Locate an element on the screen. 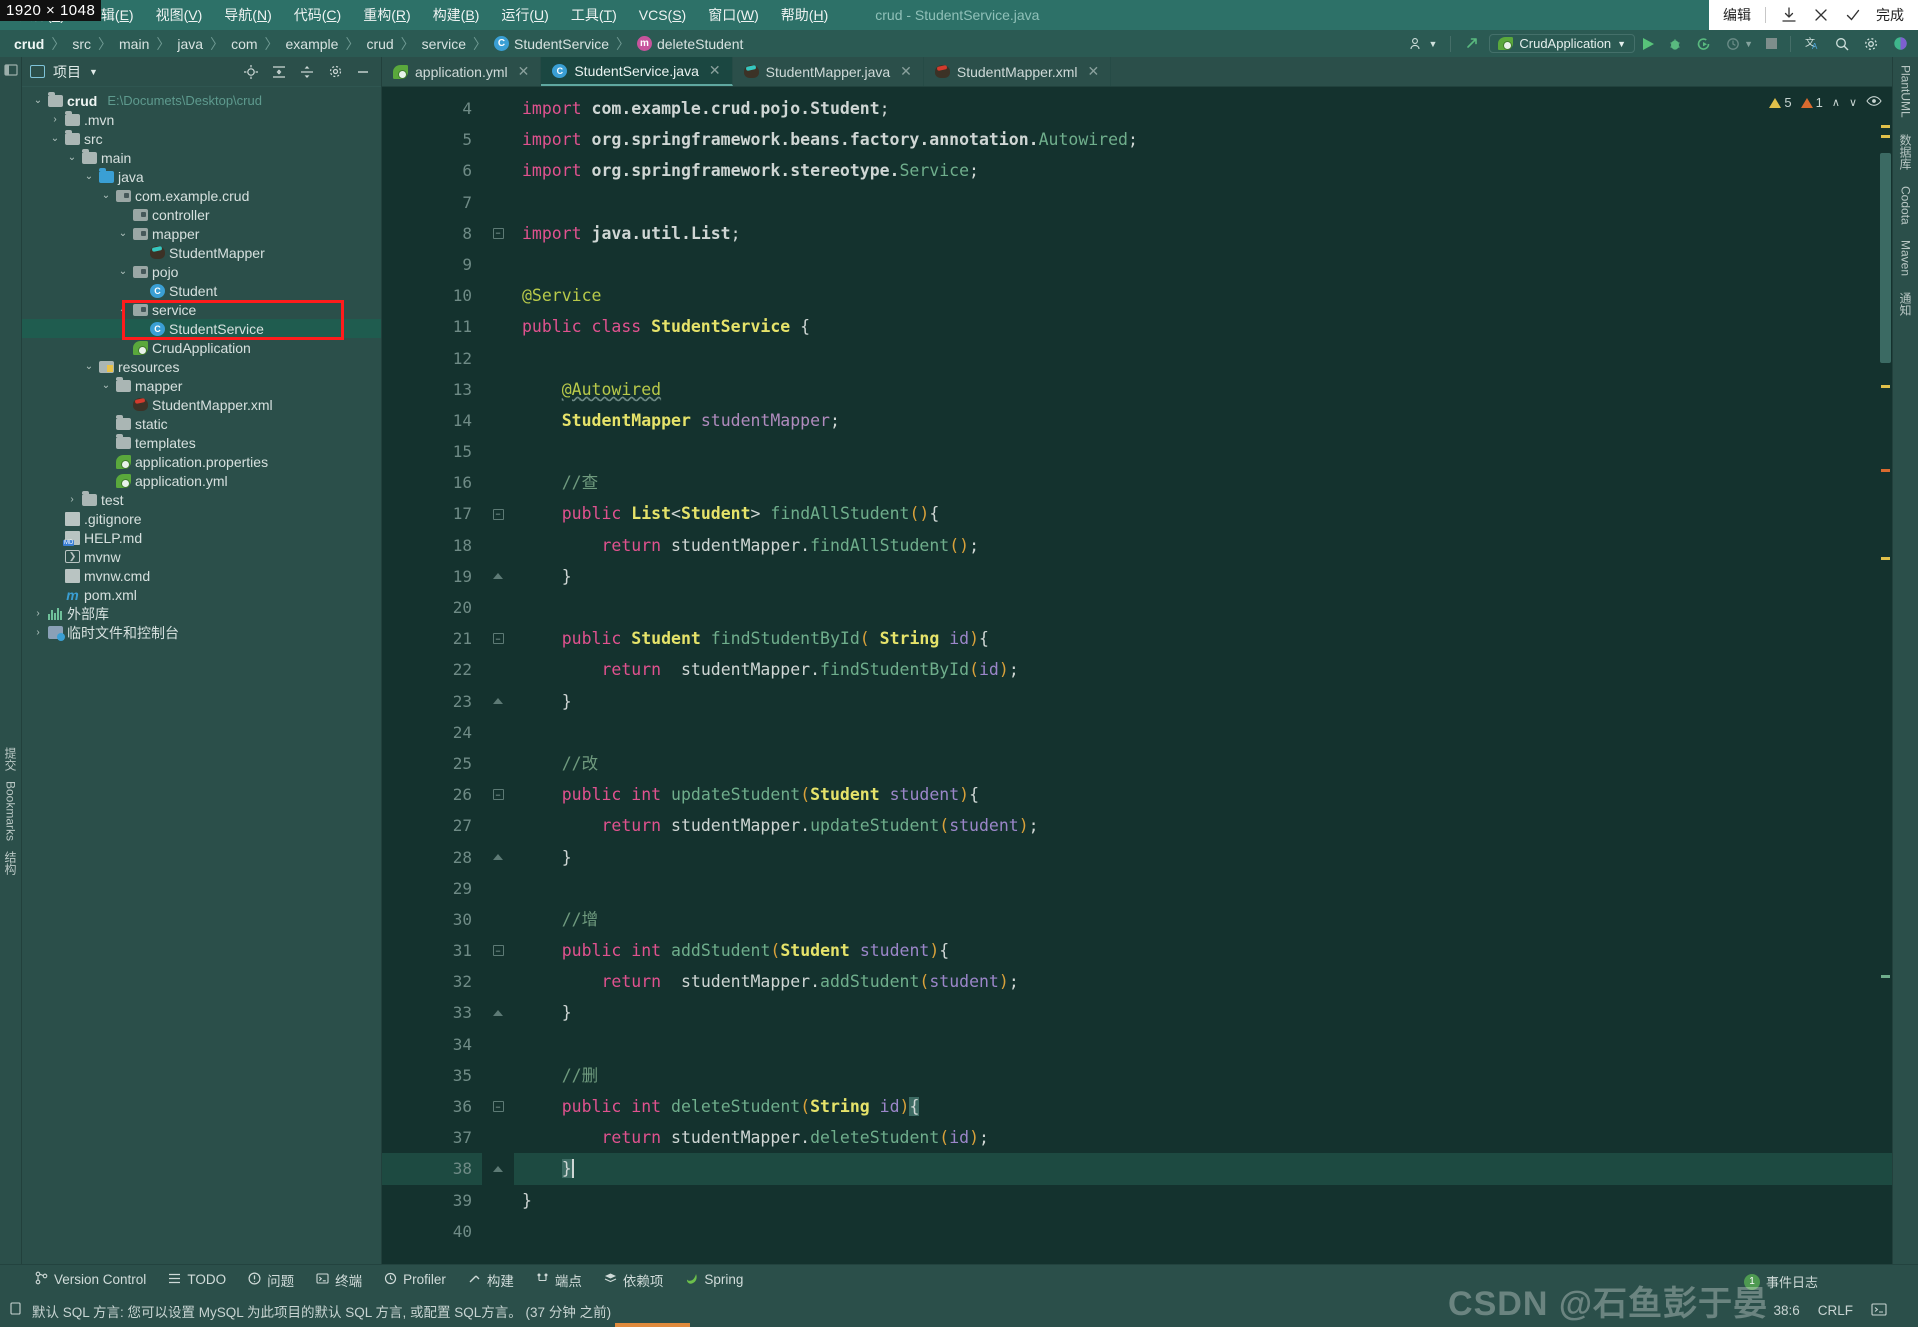  editor-tab-StudentMapper.java: StudentMapper.java ✕ is located at coordinates (828, 71).